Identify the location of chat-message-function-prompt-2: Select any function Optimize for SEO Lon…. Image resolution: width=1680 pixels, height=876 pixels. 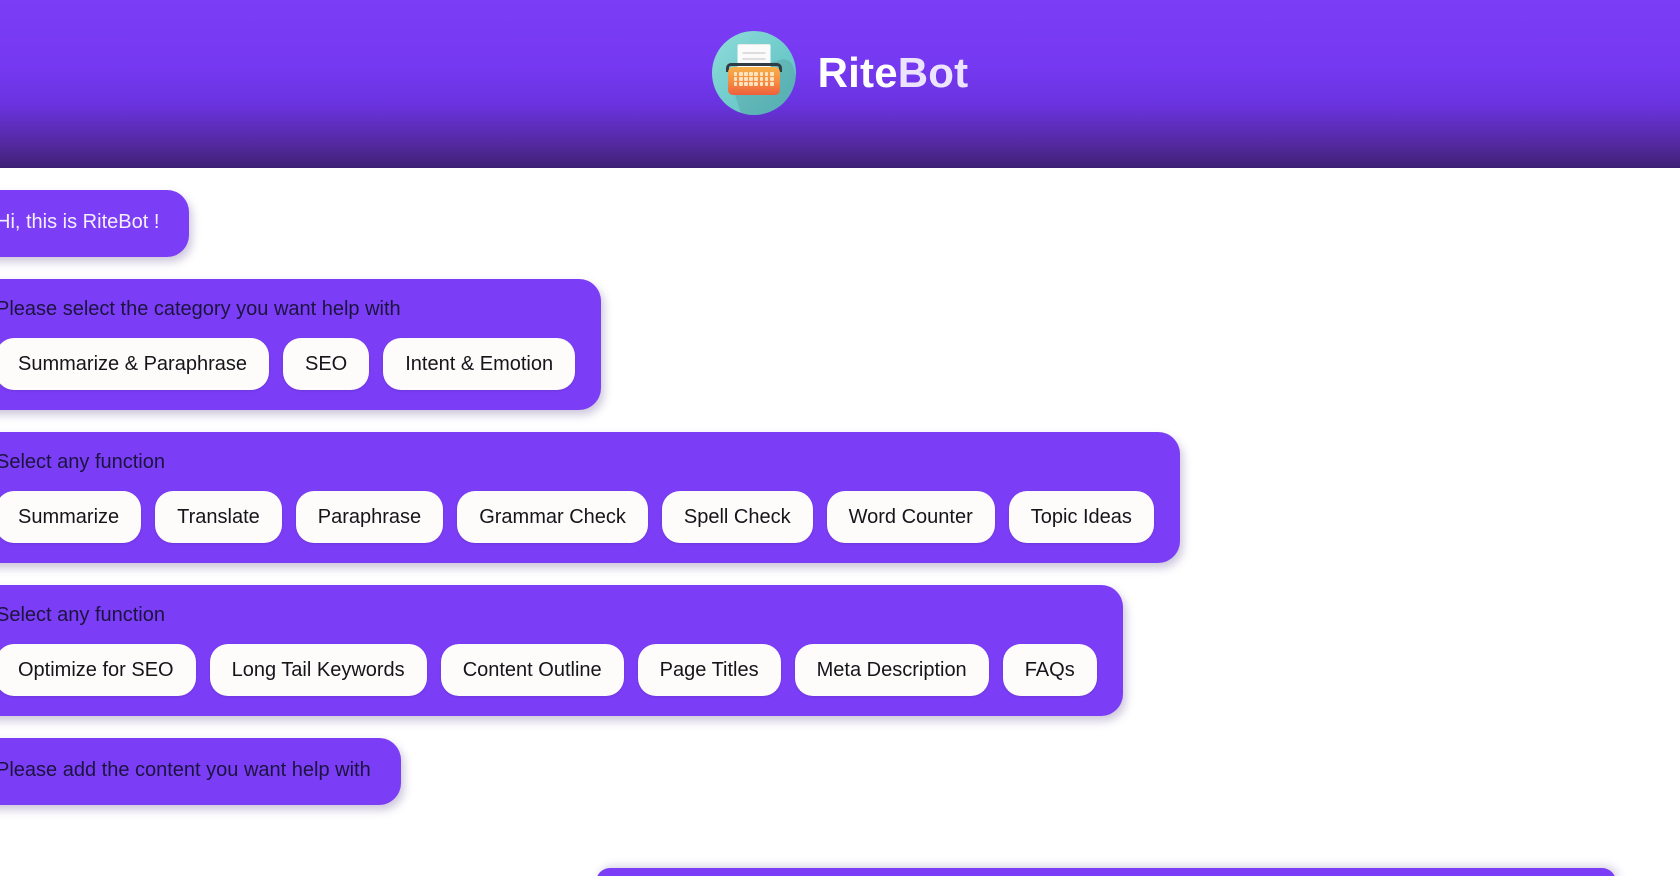
(561, 650).